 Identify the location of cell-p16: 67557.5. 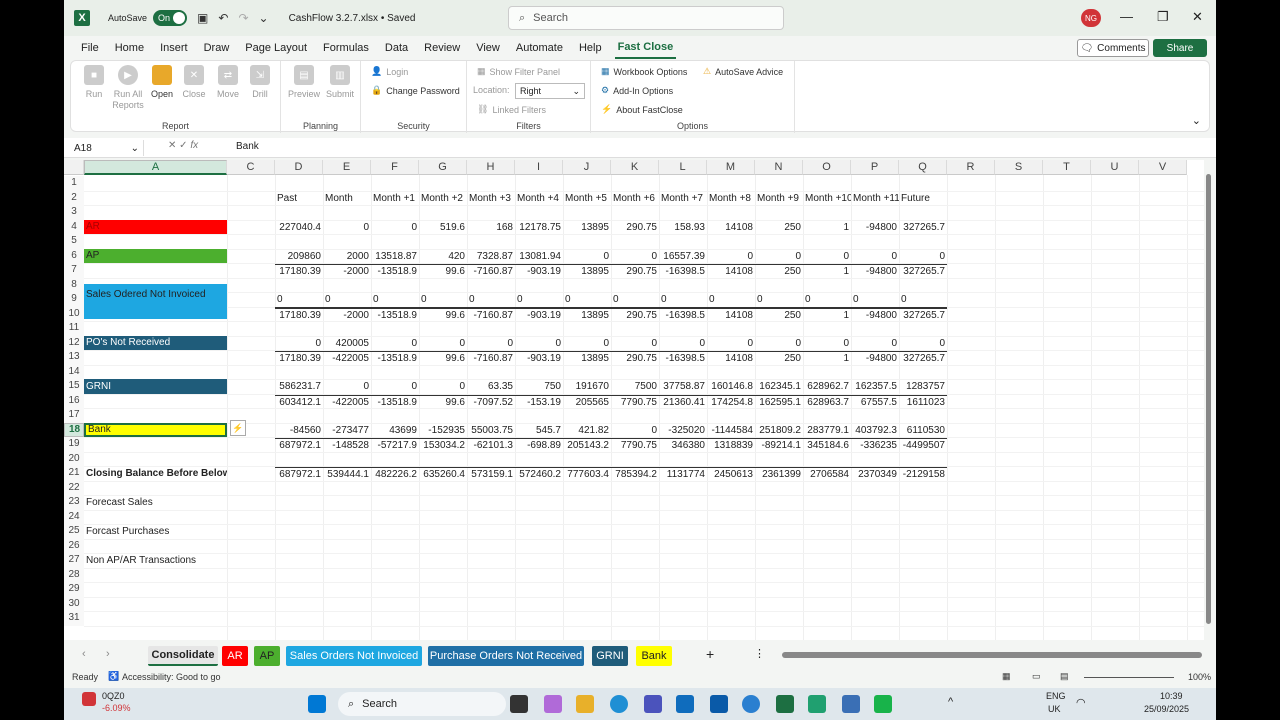
(875, 402).